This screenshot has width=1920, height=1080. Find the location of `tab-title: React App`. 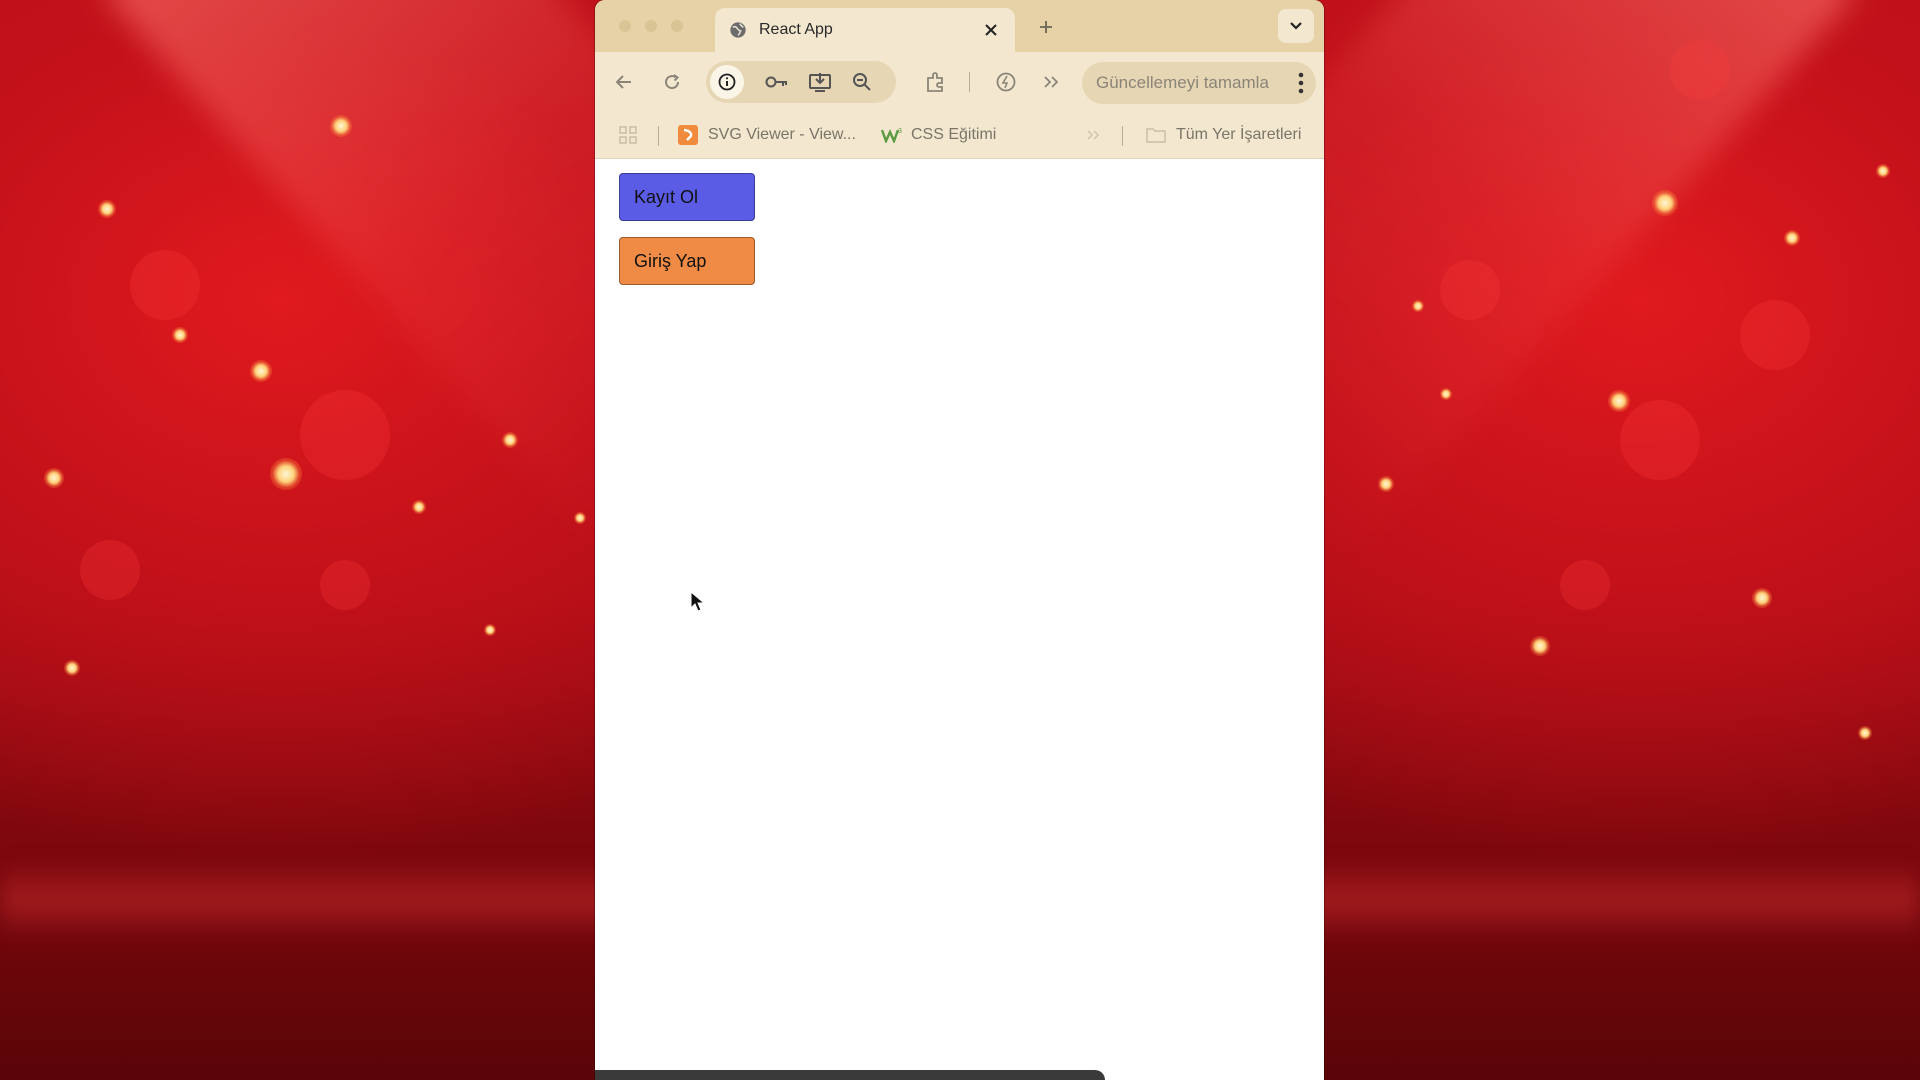

tab-title: React App is located at coordinates (796, 29).